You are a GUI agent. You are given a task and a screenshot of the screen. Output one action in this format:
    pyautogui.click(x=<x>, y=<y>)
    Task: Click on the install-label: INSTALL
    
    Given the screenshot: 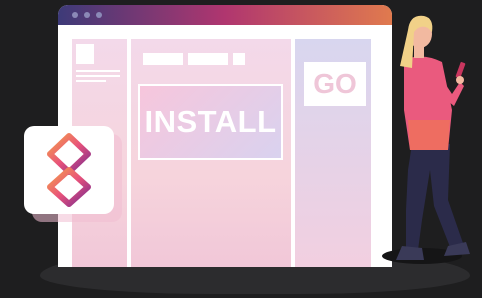 What is the action you would take?
    pyautogui.click(x=210, y=121)
    